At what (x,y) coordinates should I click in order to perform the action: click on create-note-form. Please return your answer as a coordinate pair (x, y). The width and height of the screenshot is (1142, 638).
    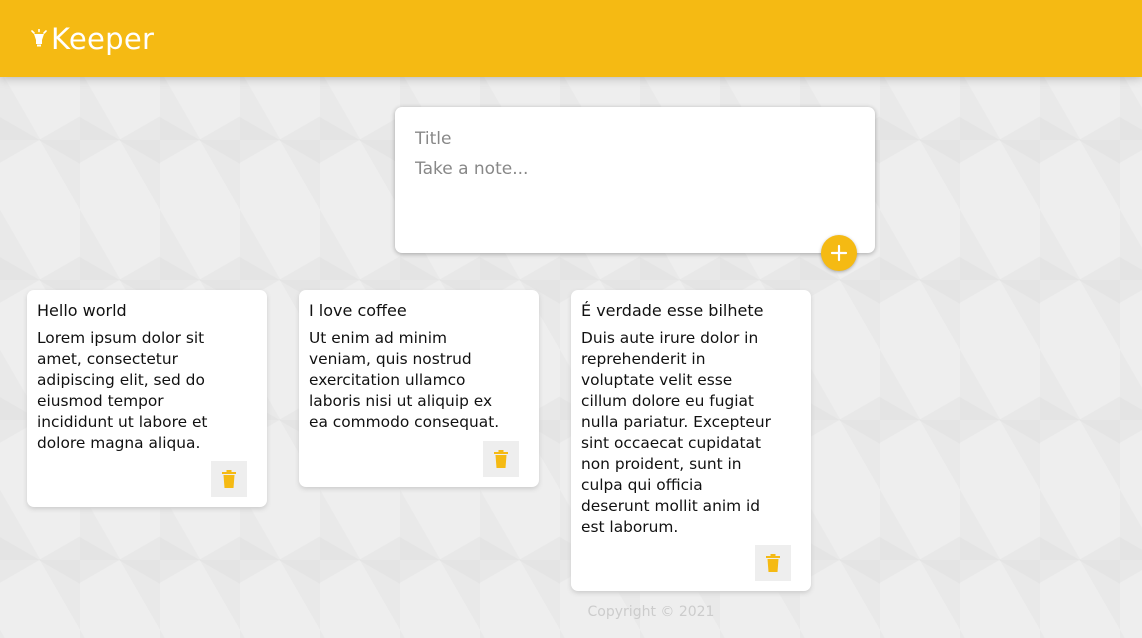
    Looking at the image, I should click on (635, 180).